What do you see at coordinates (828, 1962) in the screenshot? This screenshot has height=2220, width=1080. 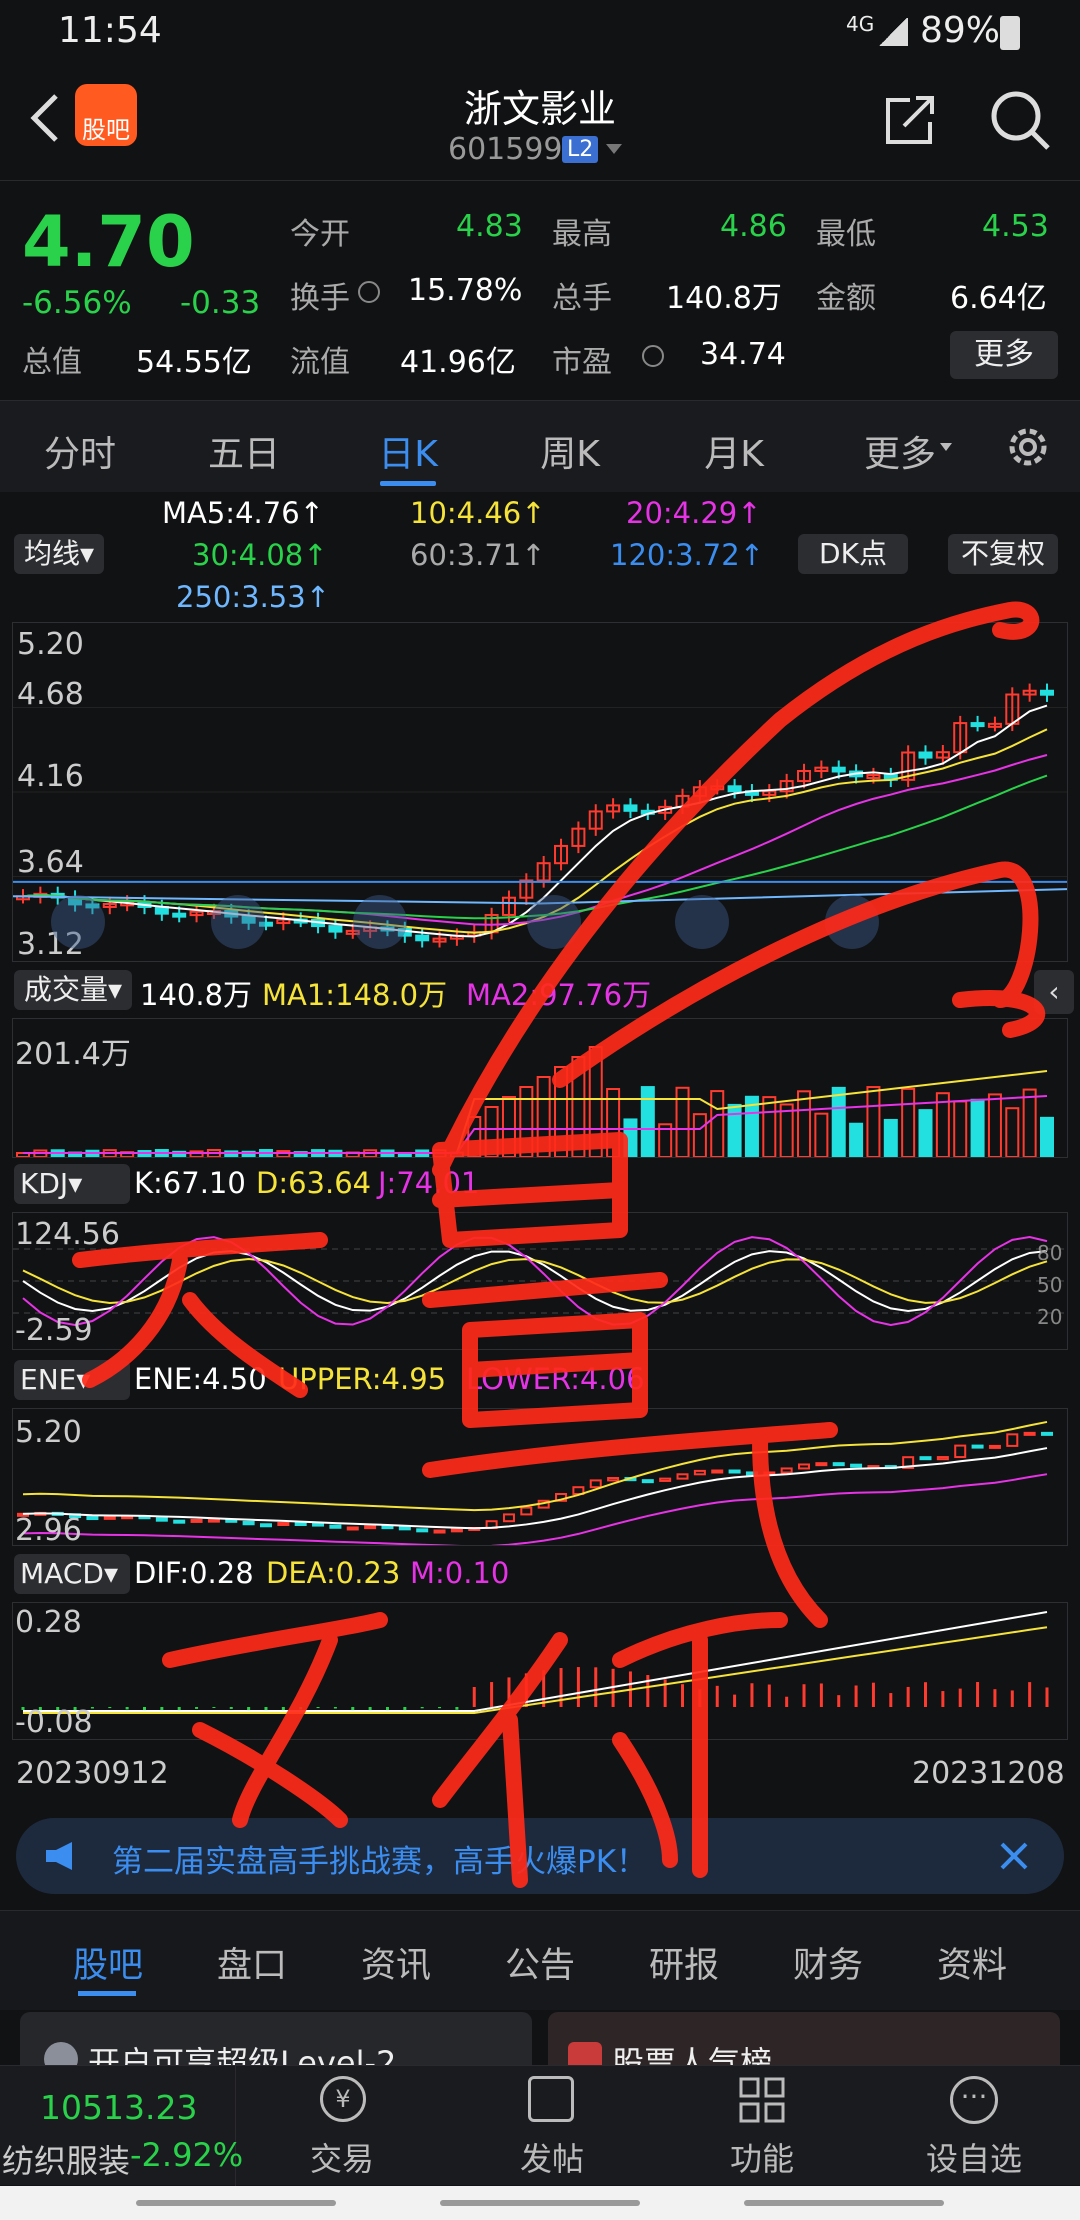 I see `tab-finance: 财务` at bounding box center [828, 1962].